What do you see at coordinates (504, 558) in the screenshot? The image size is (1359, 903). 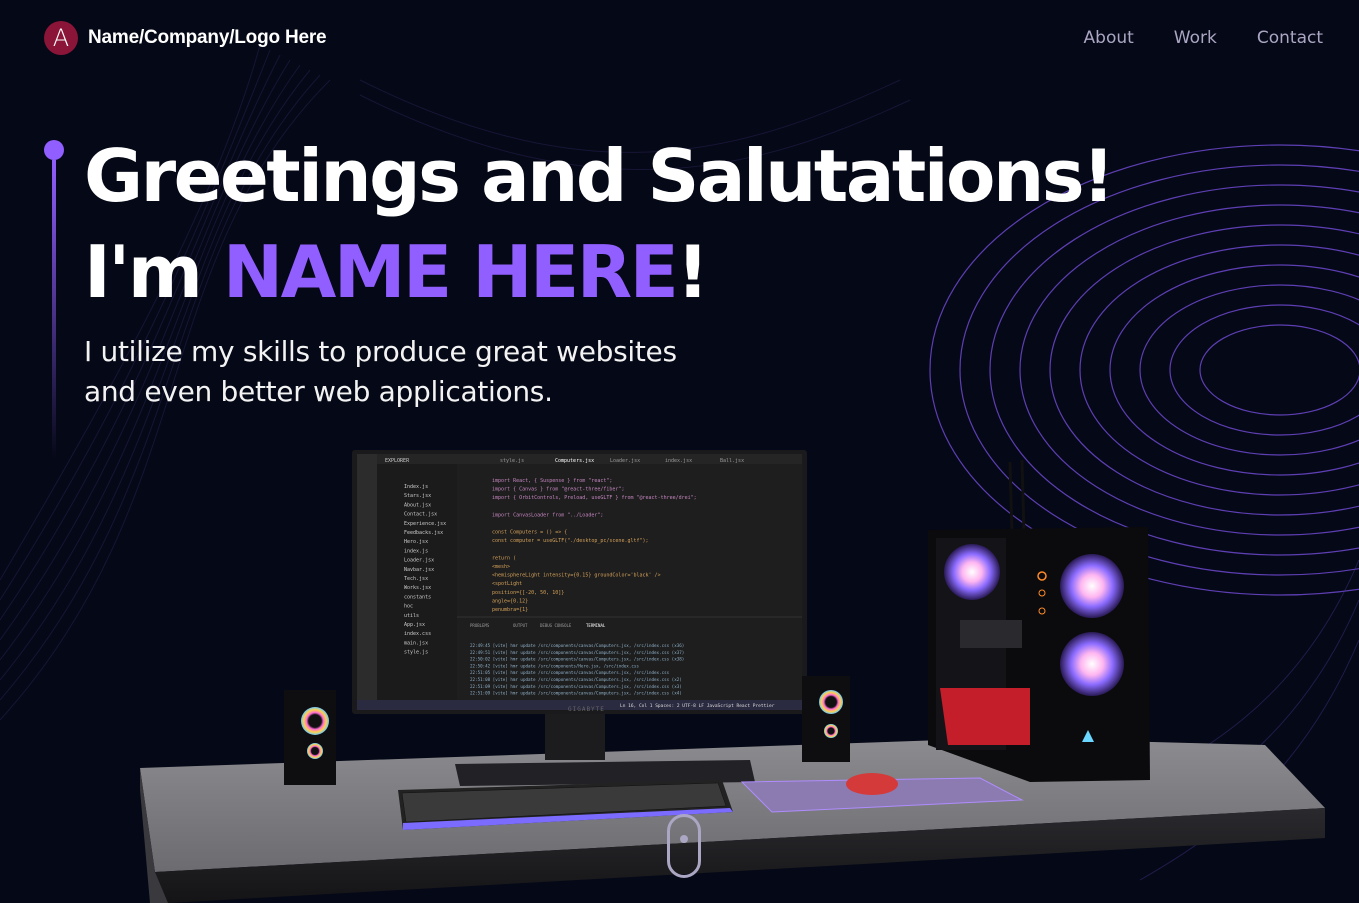 I see `code-line: return (` at bounding box center [504, 558].